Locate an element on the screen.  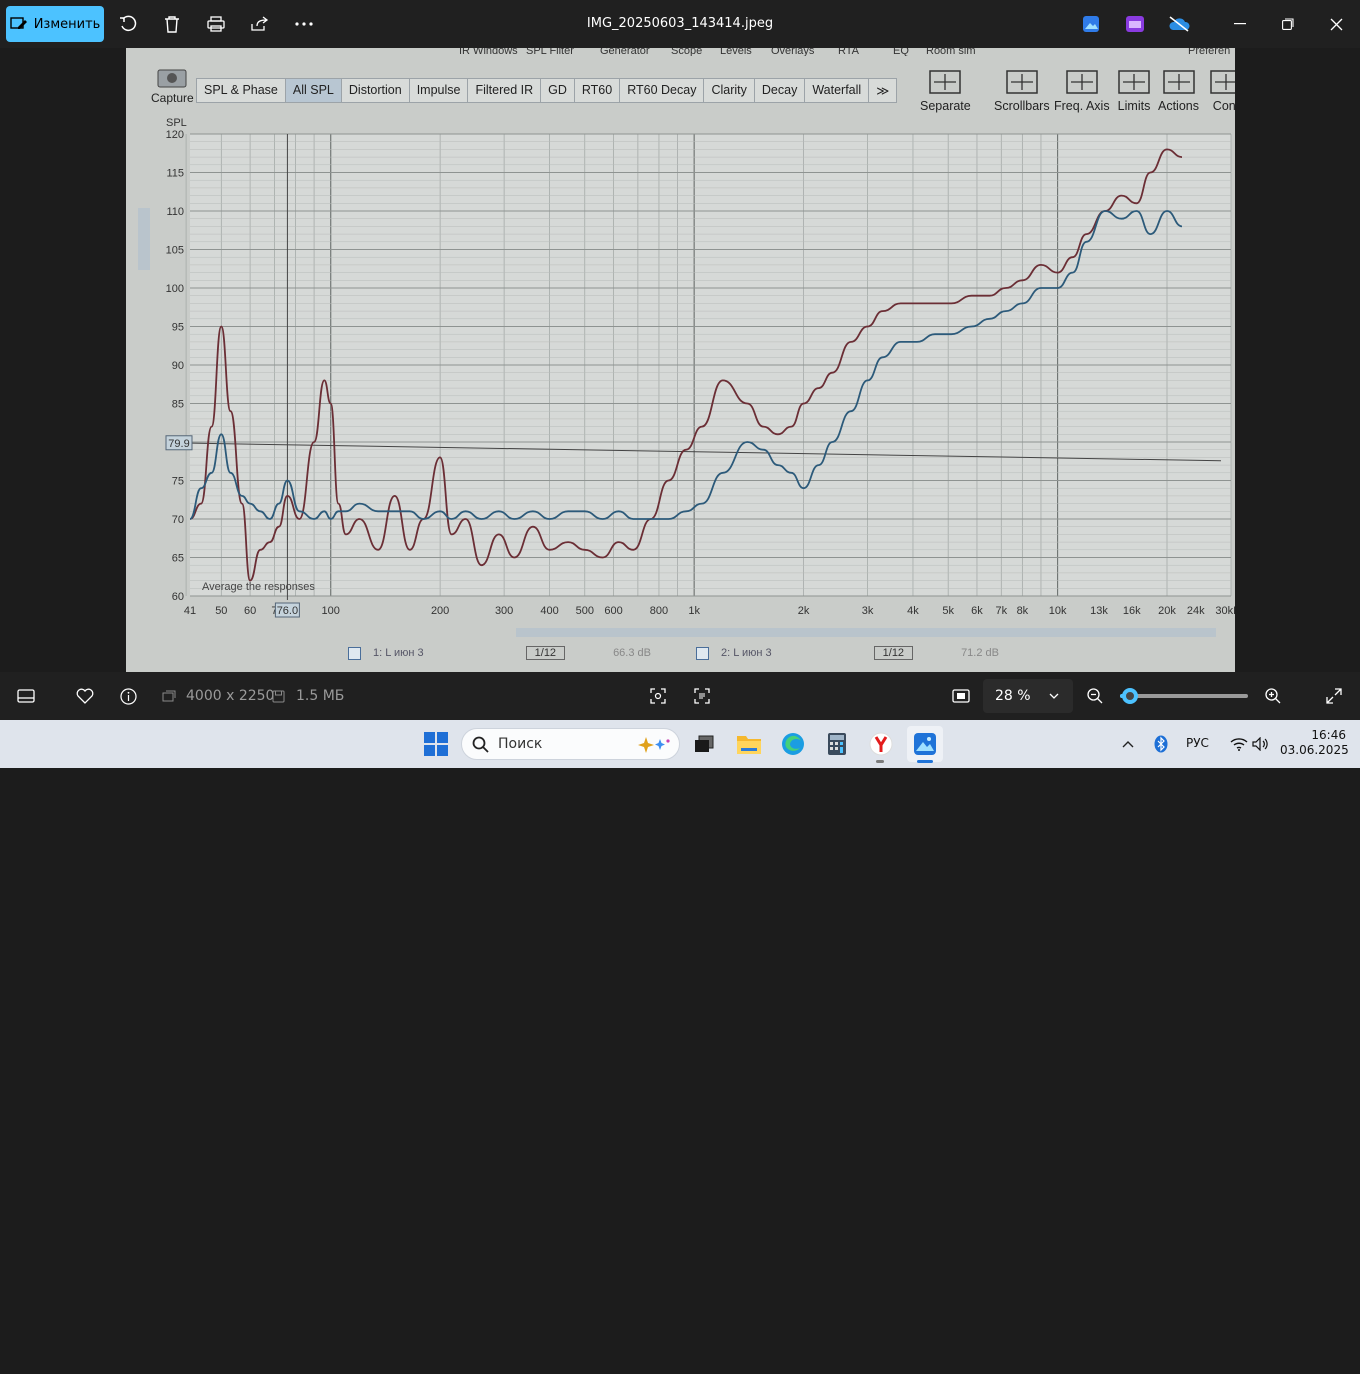
title-bar: Изменить IMG_20250603_143414.jpeg is located at coordinates (680, 24).